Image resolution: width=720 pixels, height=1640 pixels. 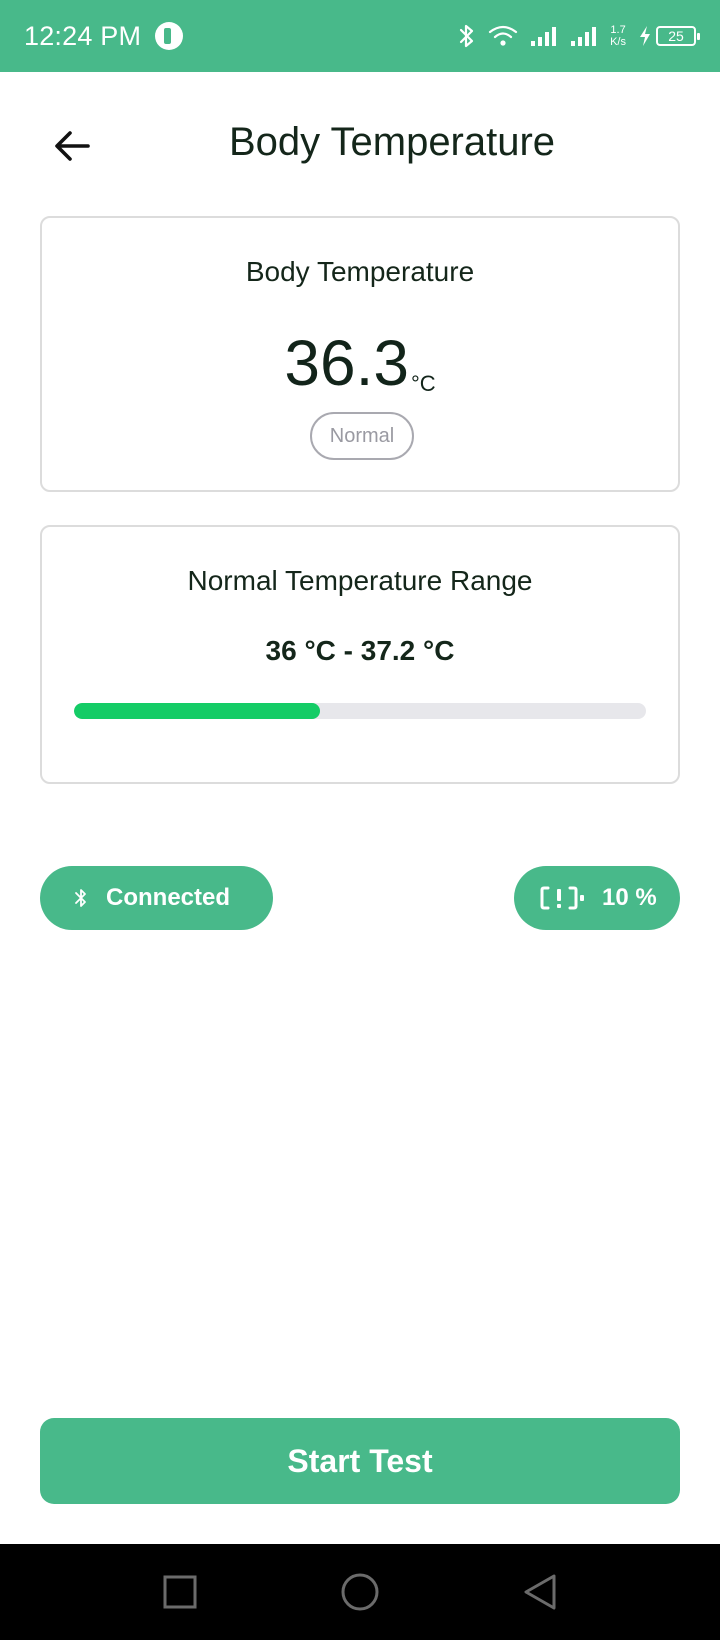 I want to click on wifi-icon, so click(x=503, y=36).